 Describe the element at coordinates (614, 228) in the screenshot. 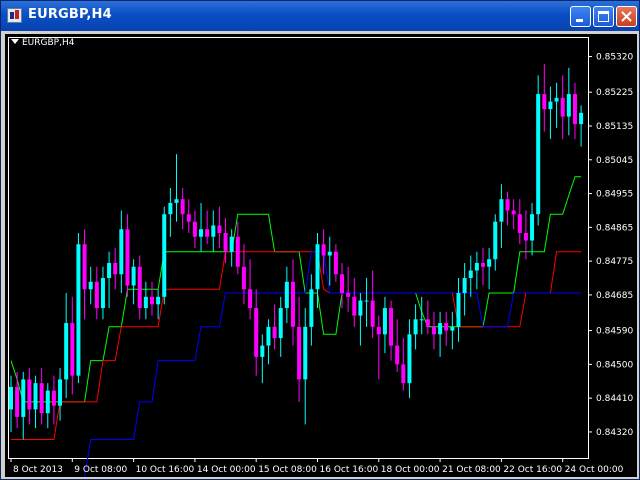

I see `y-tick-label: 0.84865` at that location.